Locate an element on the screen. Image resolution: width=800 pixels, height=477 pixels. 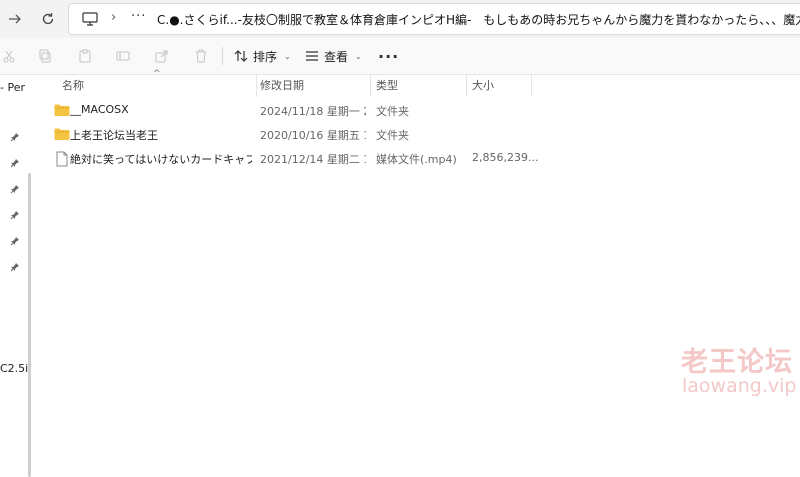
this-pc-icon is located at coordinates (90, 19).